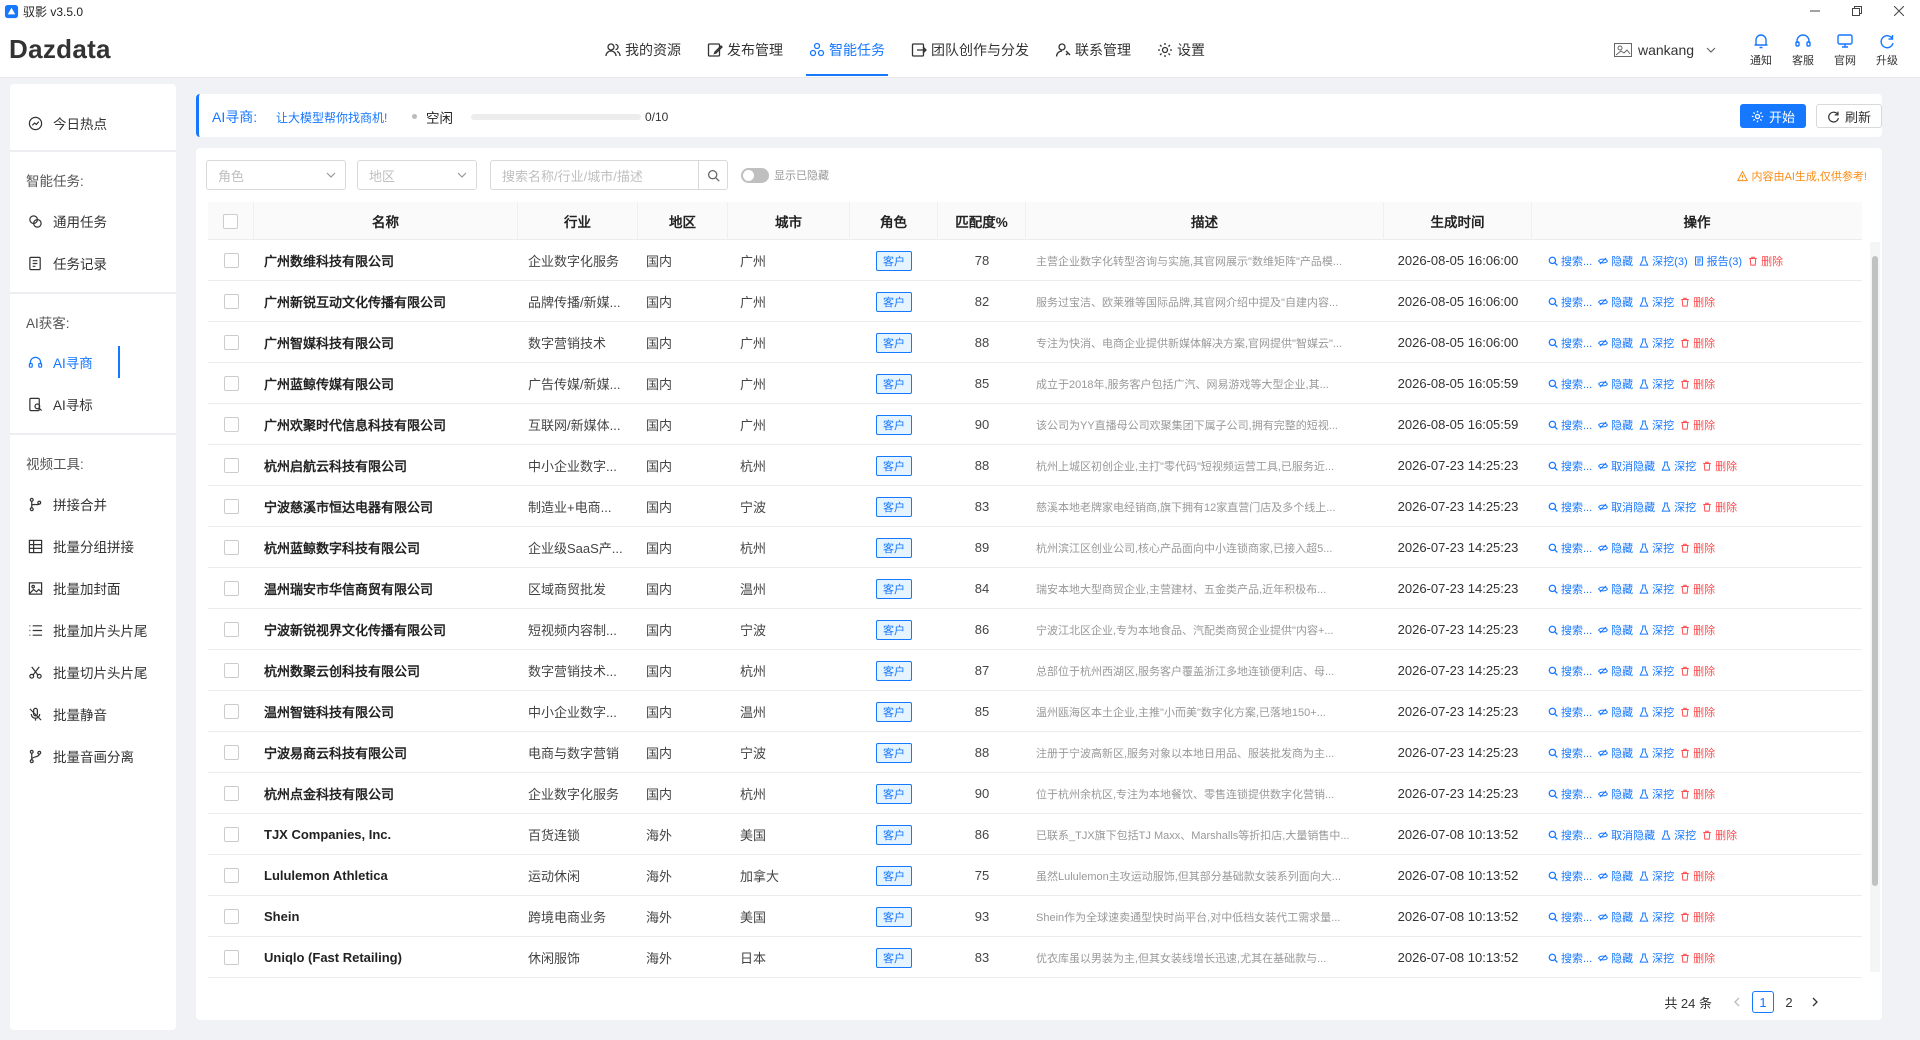  Describe the element at coordinates (93, 504) in the screenshot. I see `sidebar-item-merge: 拼接合并` at that location.